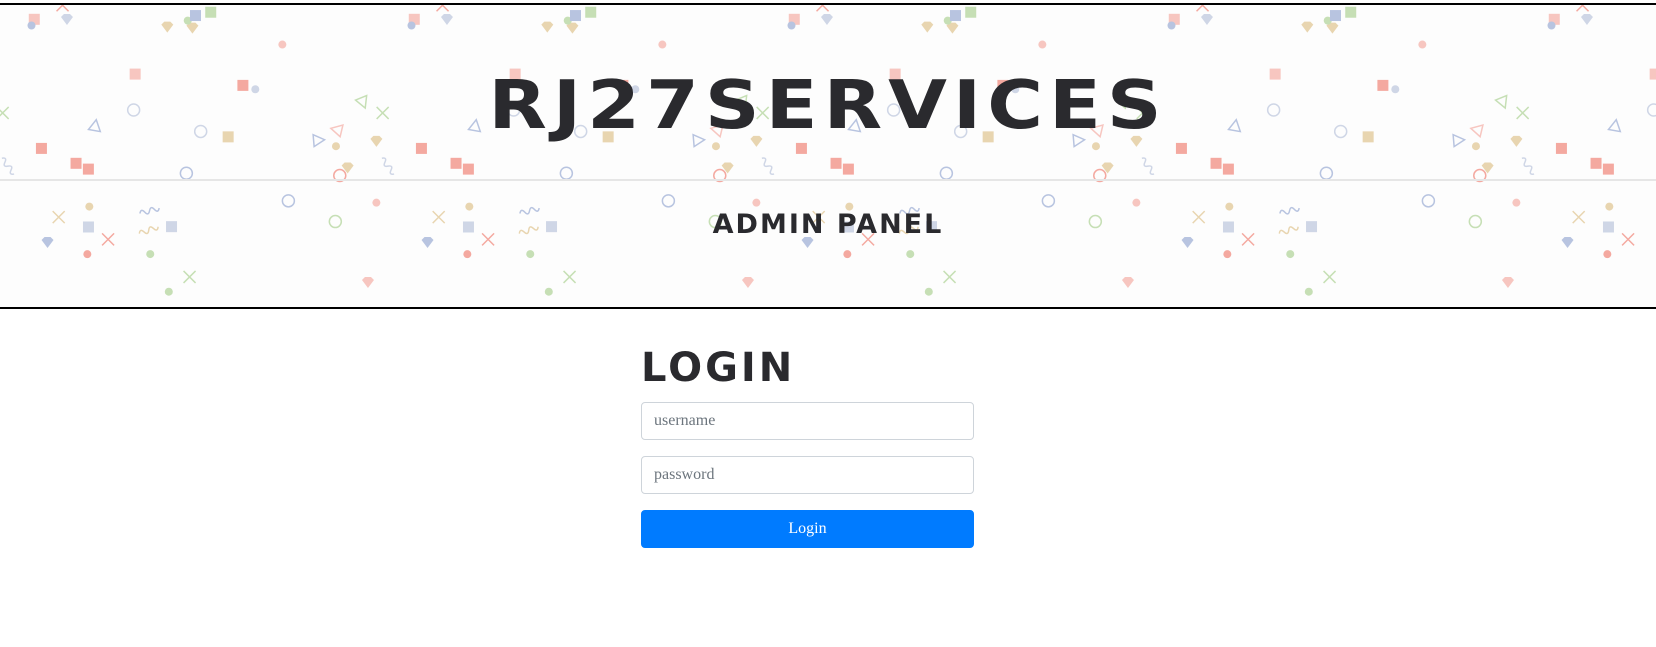  What do you see at coordinates (807, 421) in the screenshot?
I see `username-input` at bounding box center [807, 421].